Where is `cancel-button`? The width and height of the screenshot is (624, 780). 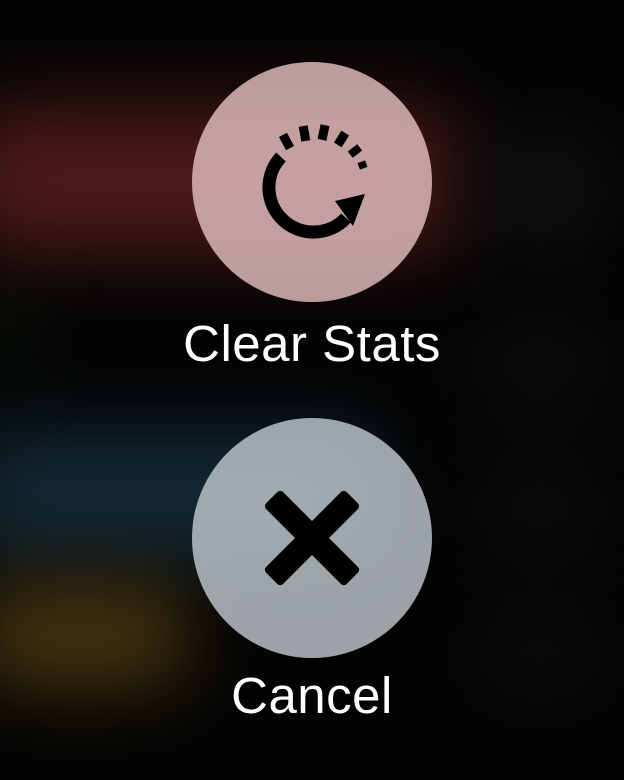
cancel-button is located at coordinates (312, 538).